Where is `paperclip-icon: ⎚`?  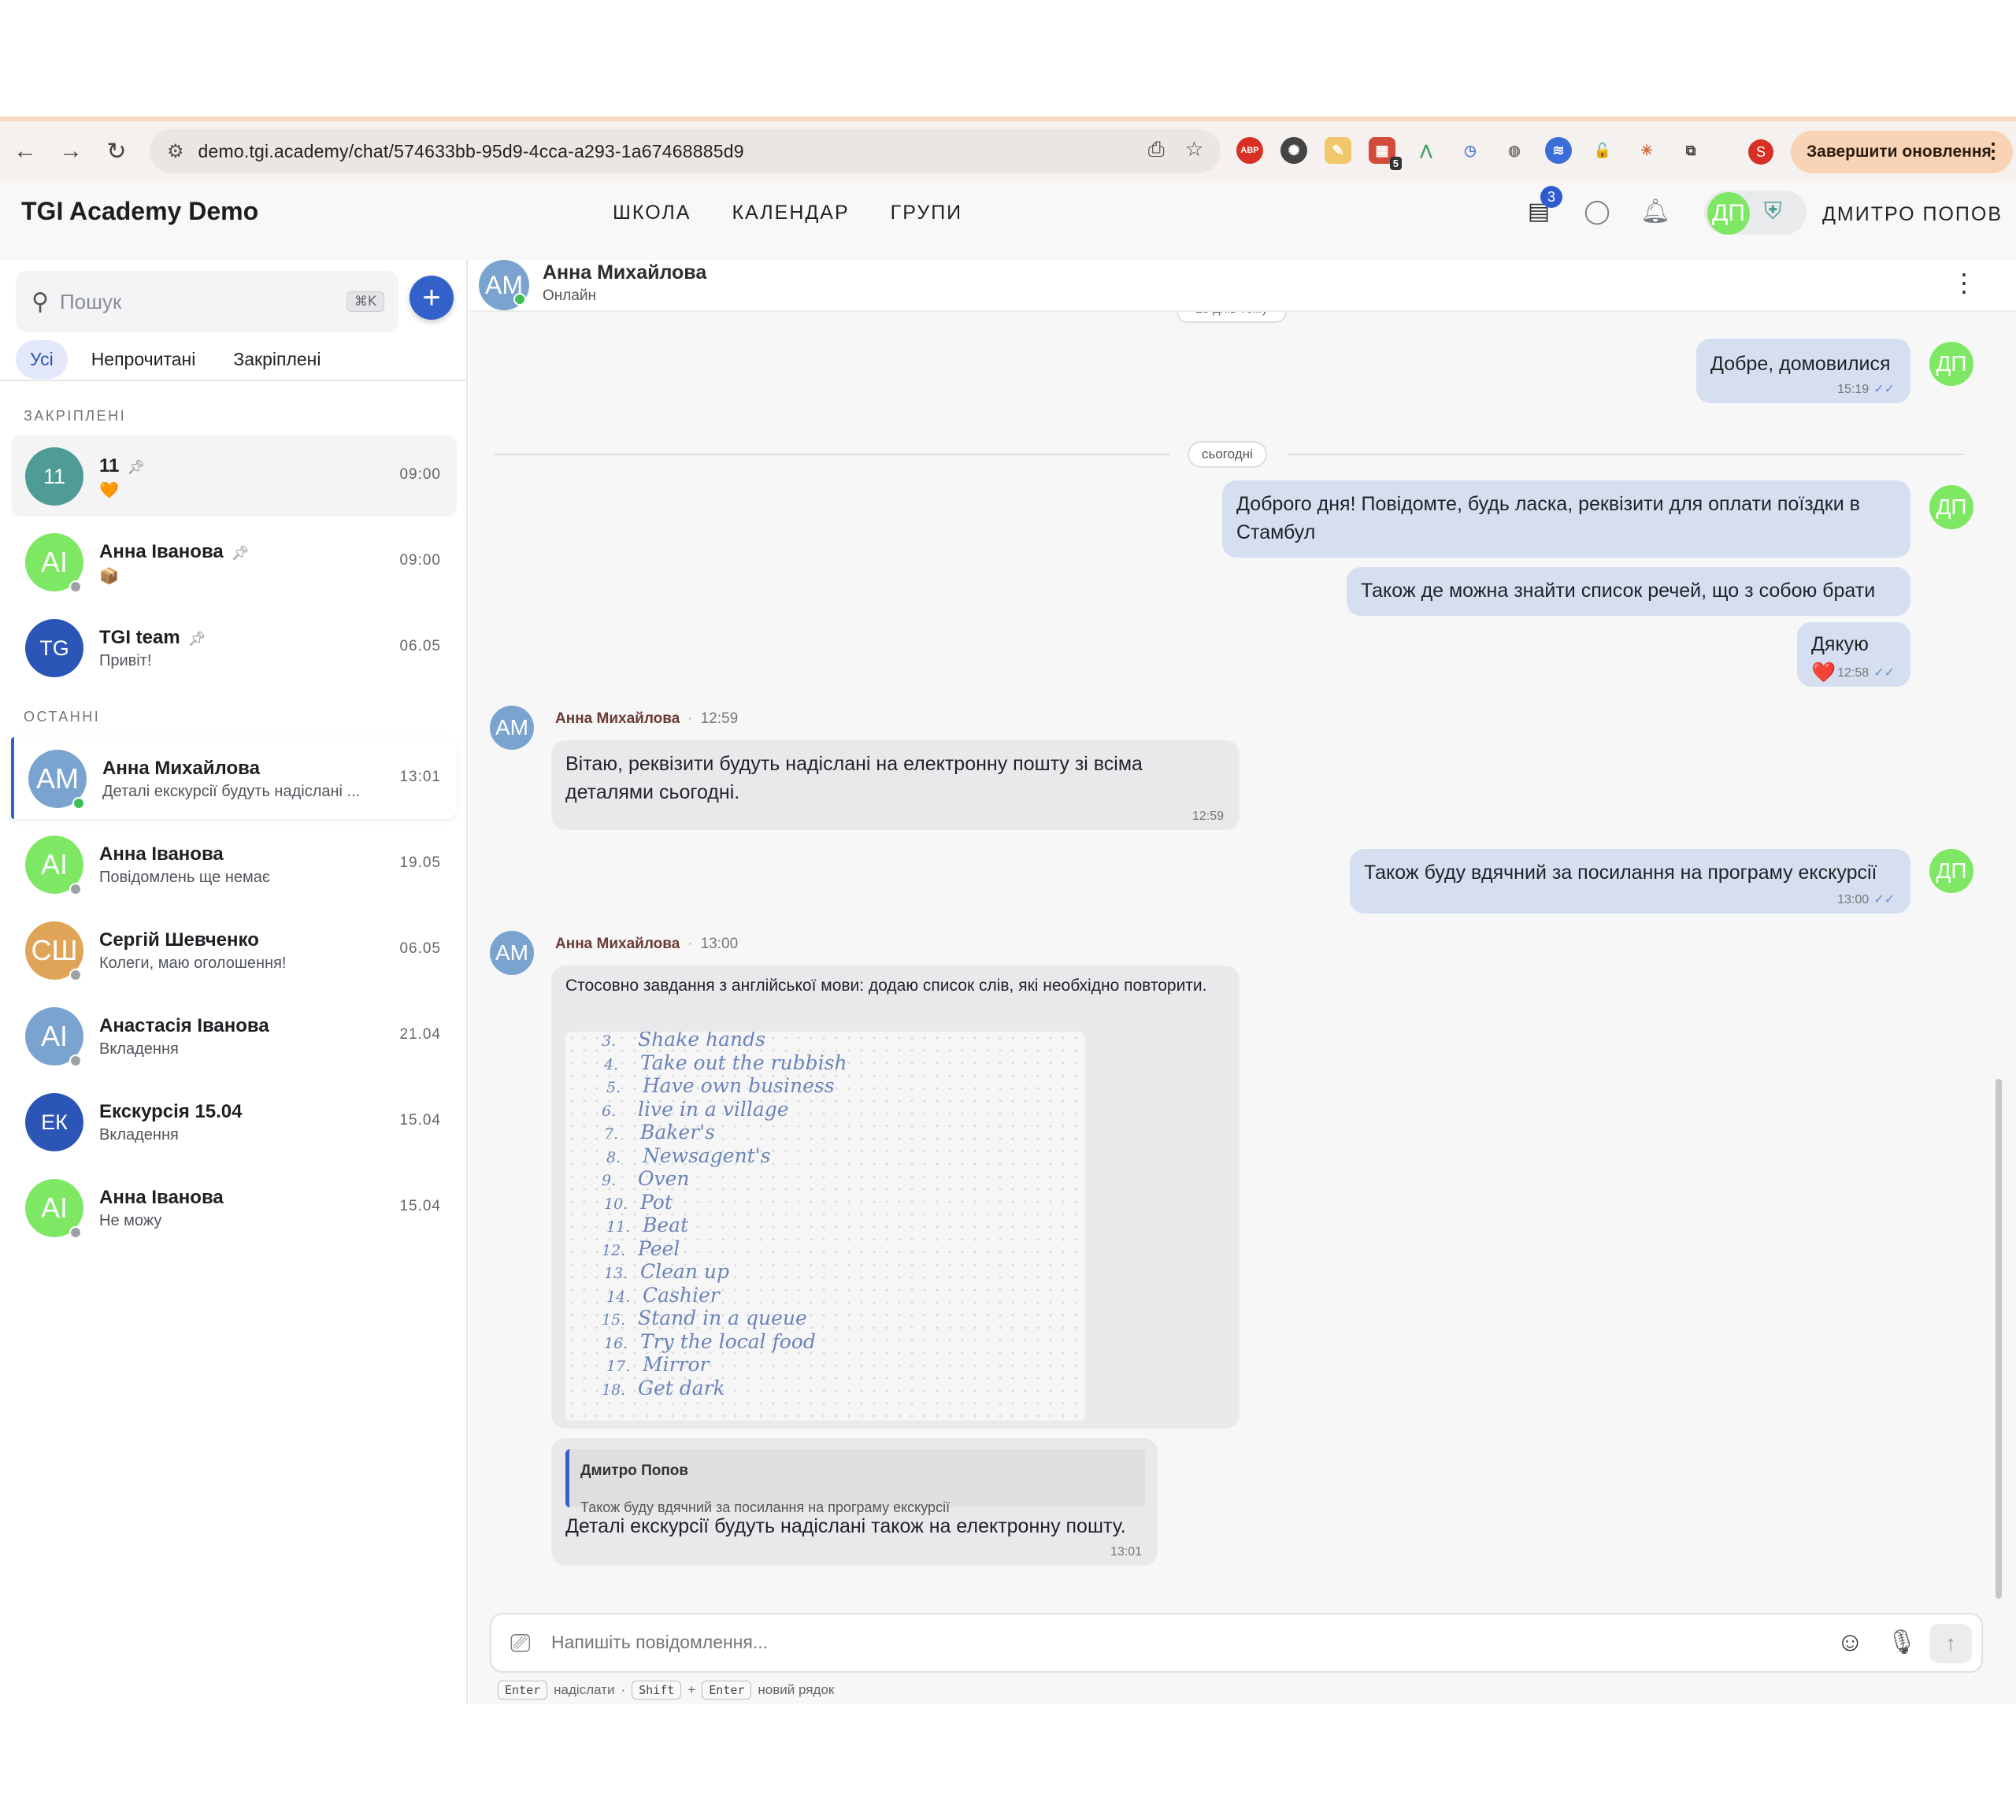 paperclip-icon: ⎚ is located at coordinates (520, 1644).